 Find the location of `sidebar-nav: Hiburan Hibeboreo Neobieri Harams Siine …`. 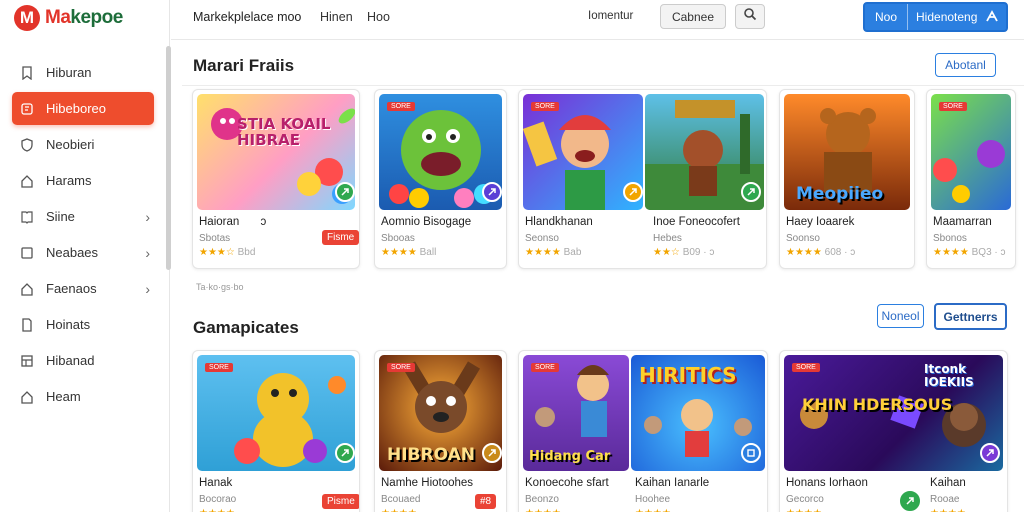

sidebar-nav: Hiburan Hibeboreo Neobieri Harams Siine … is located at coordinates (83, 236).